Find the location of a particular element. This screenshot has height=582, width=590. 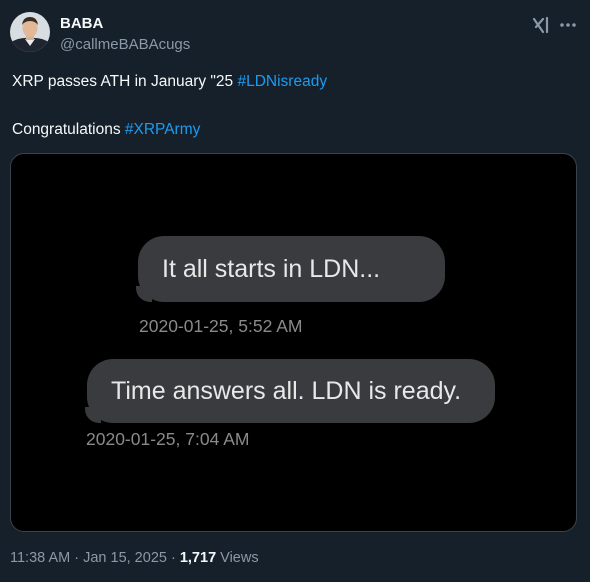

more-icon is located at coordinates (568, 25).